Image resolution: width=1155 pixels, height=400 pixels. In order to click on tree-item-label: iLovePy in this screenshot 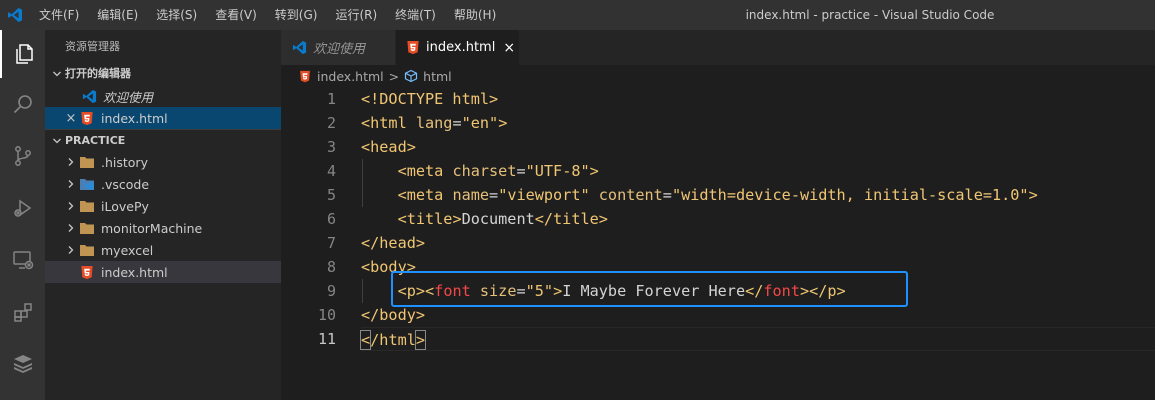, I will do `click(125, 206)`.